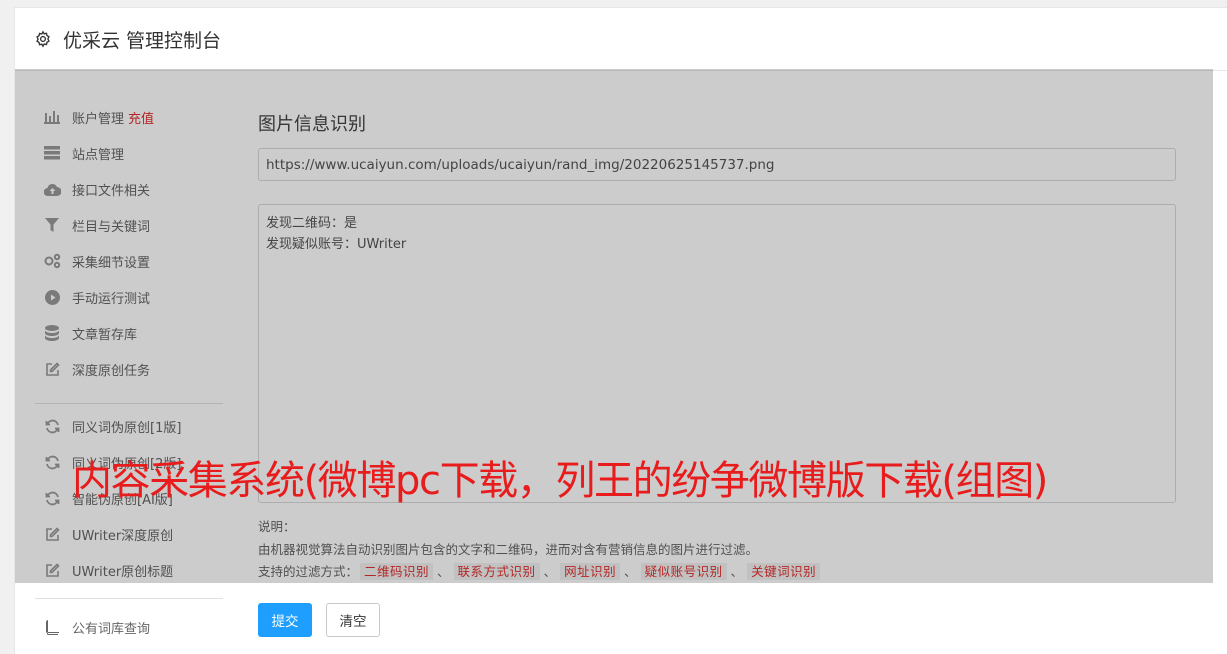 The height and width of the screenshot is (654, 1227). What do you see at coordinates (105, 335) in the screenshot?
I see `sidebar-item-label: 文章暂存库` at bounding box center [105, 335].